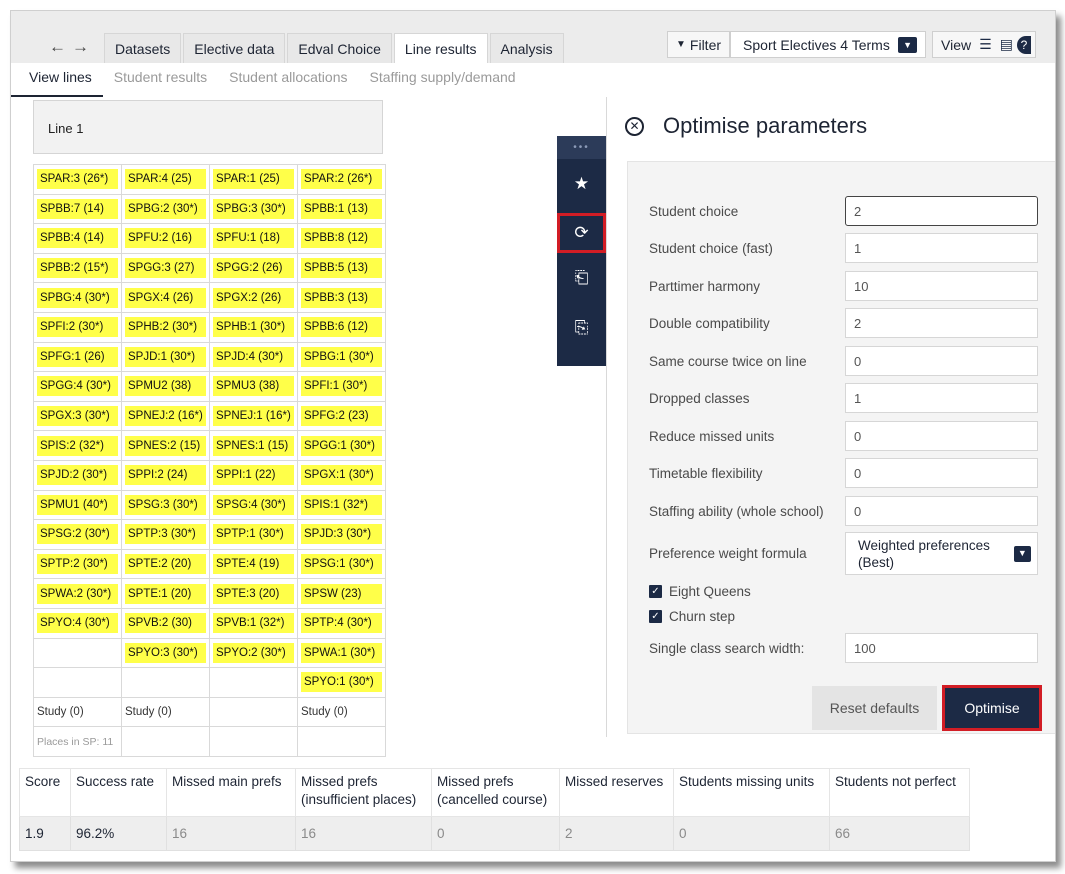  Describe the element at coordinates (341, 504) in the screenshot. I see `class-chip: SPIS:1 (32*)` at that location.